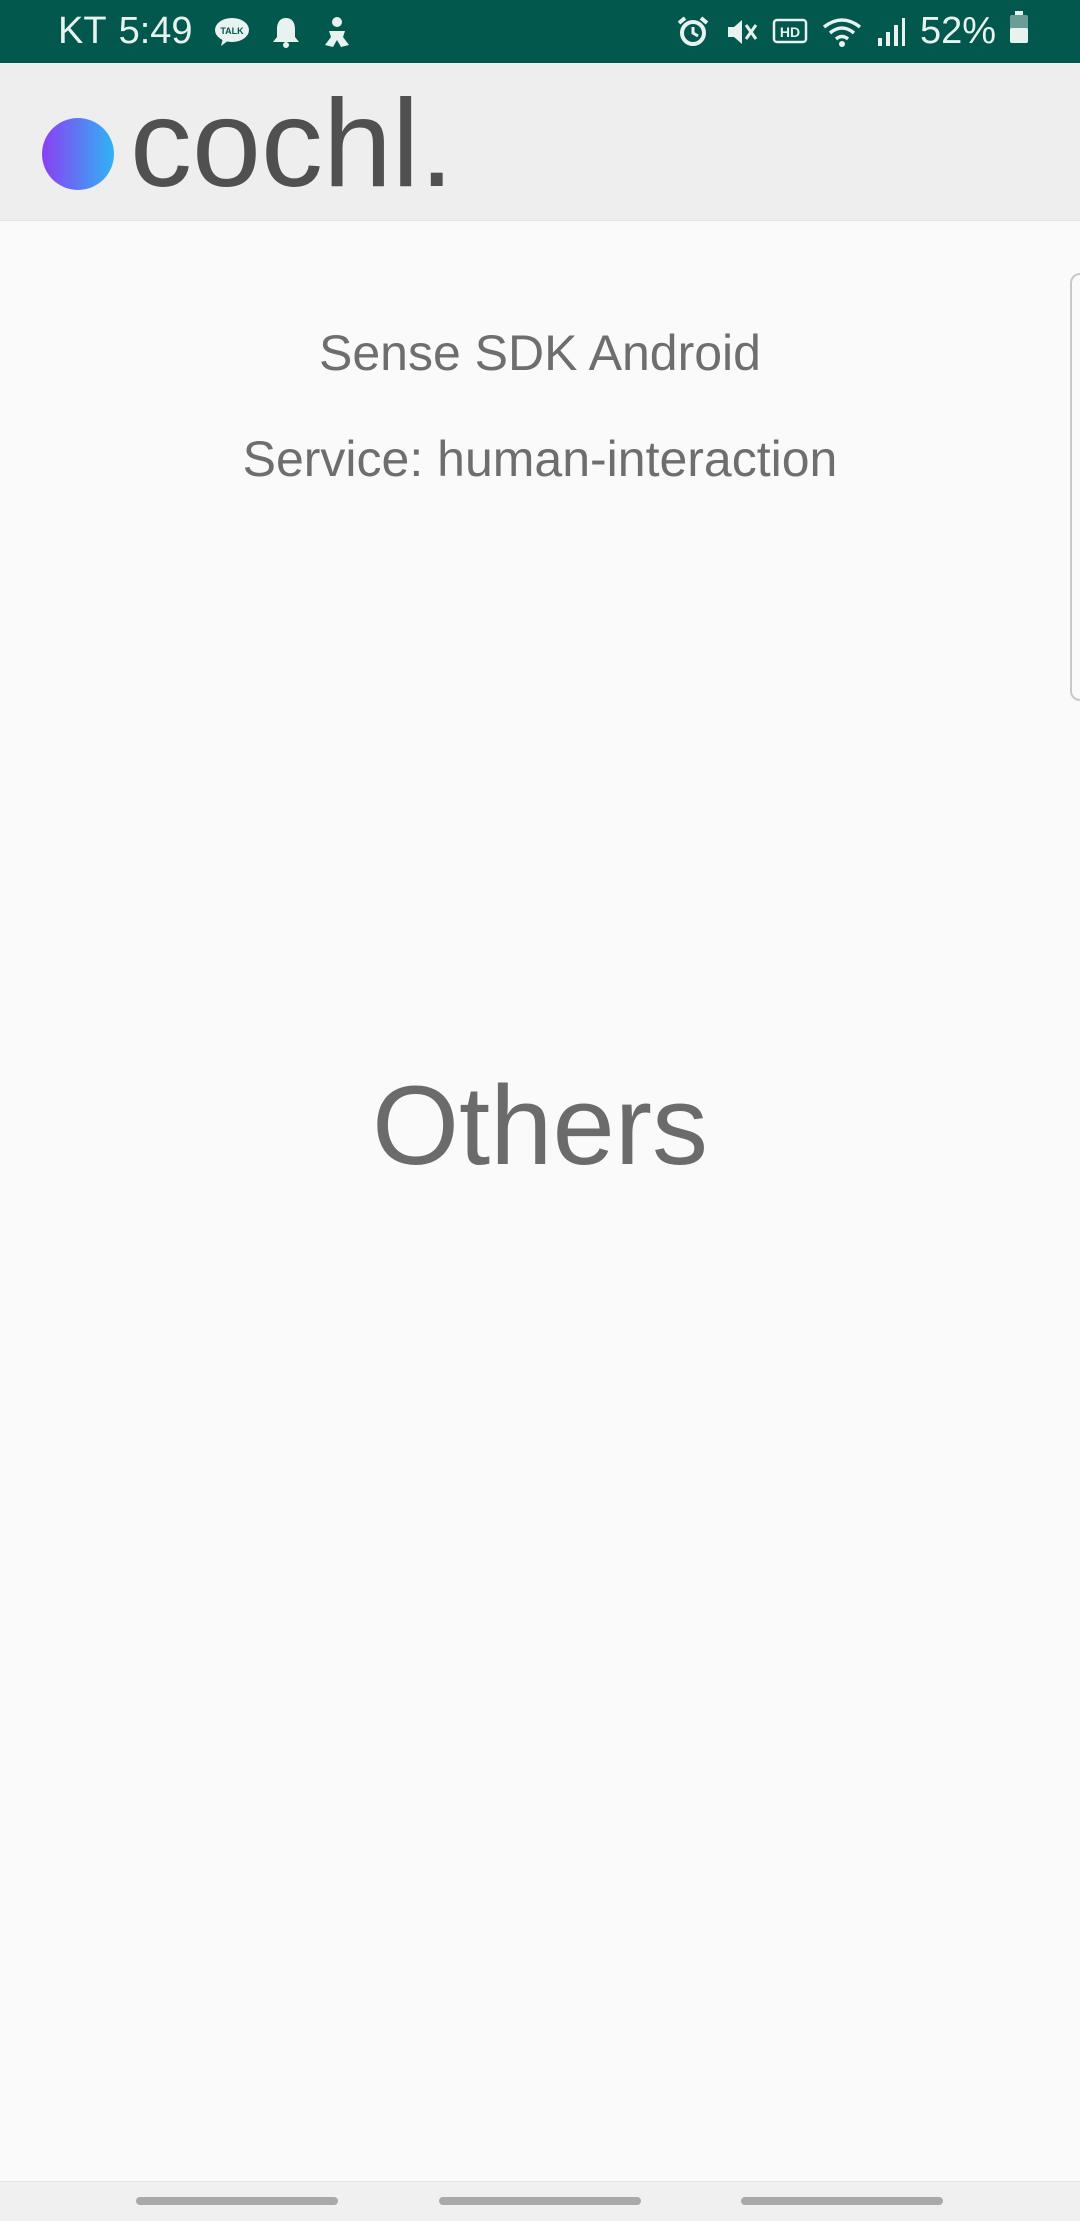  What do you see at coordinates (842, 32) in the screenshot?
I see `wifi-icon` at bounding box center [842, 32].